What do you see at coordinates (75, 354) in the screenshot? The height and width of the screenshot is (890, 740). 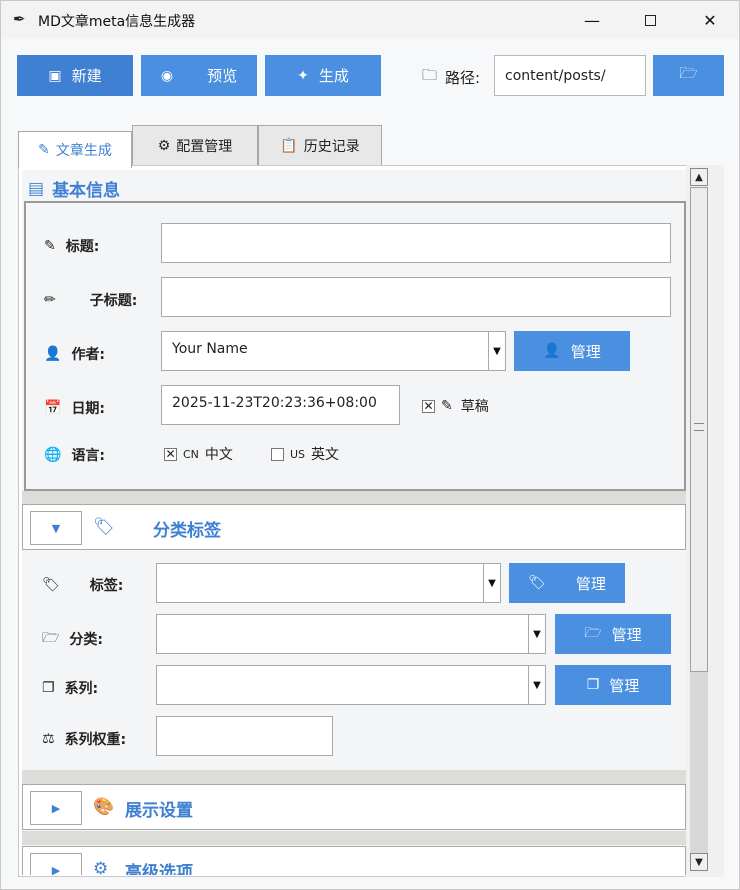 I see `author-label: 👤 作者:` at bounding box center [75, 354].